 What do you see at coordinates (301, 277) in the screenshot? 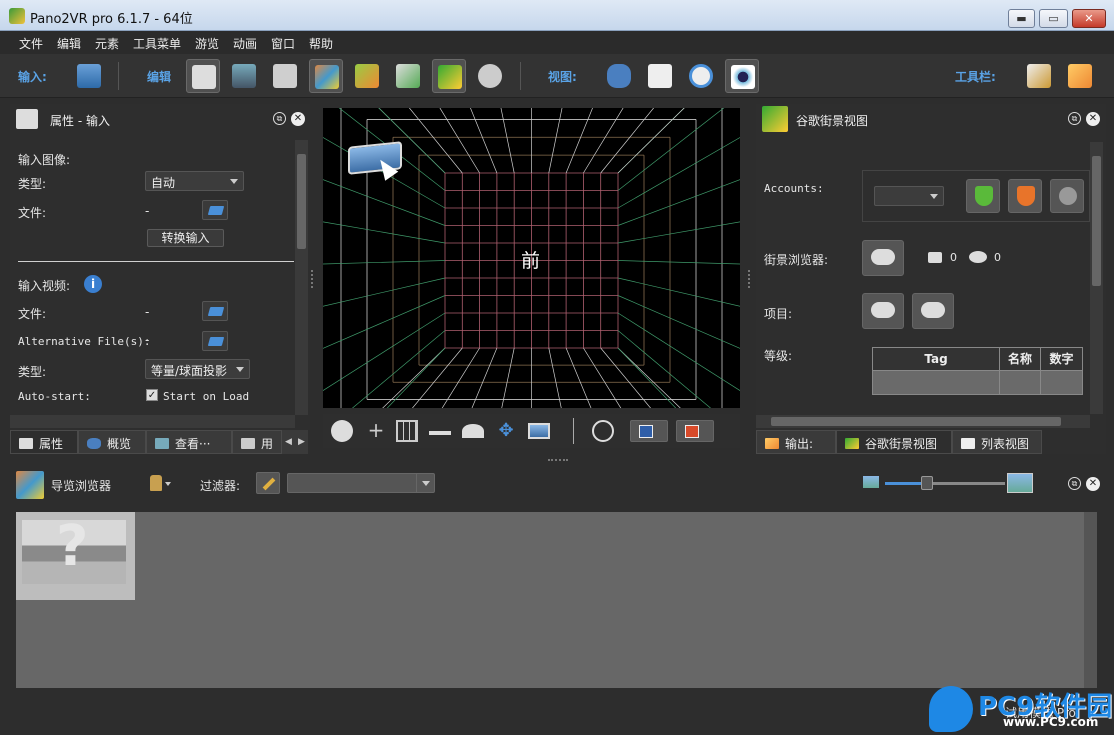
I see `properties-scrollbar` at bounding box center [301, 277].